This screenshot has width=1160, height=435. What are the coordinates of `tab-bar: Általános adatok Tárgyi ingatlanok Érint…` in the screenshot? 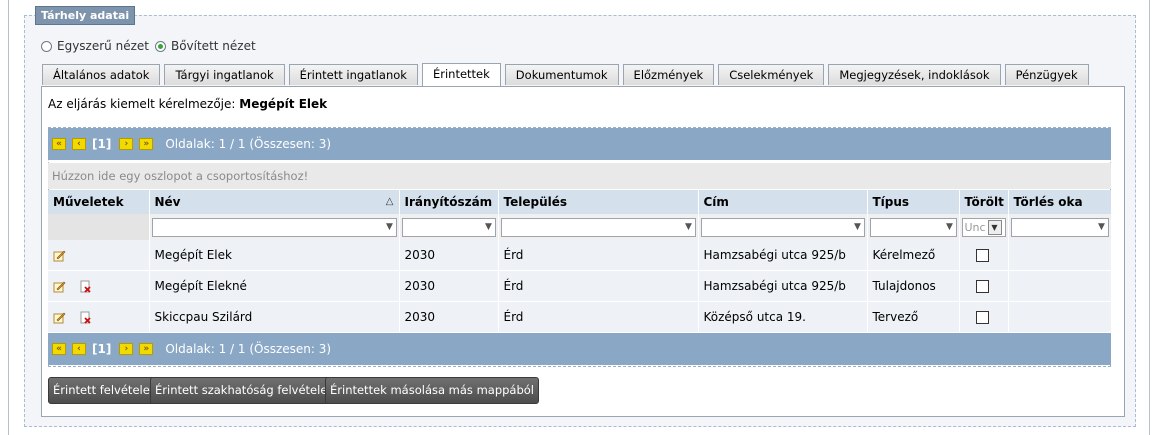 It's located at (567, 74).